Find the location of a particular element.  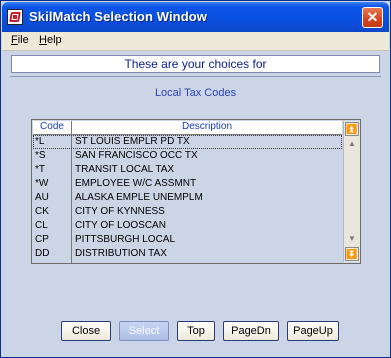

app-icon is located at coordinates (15, 17).